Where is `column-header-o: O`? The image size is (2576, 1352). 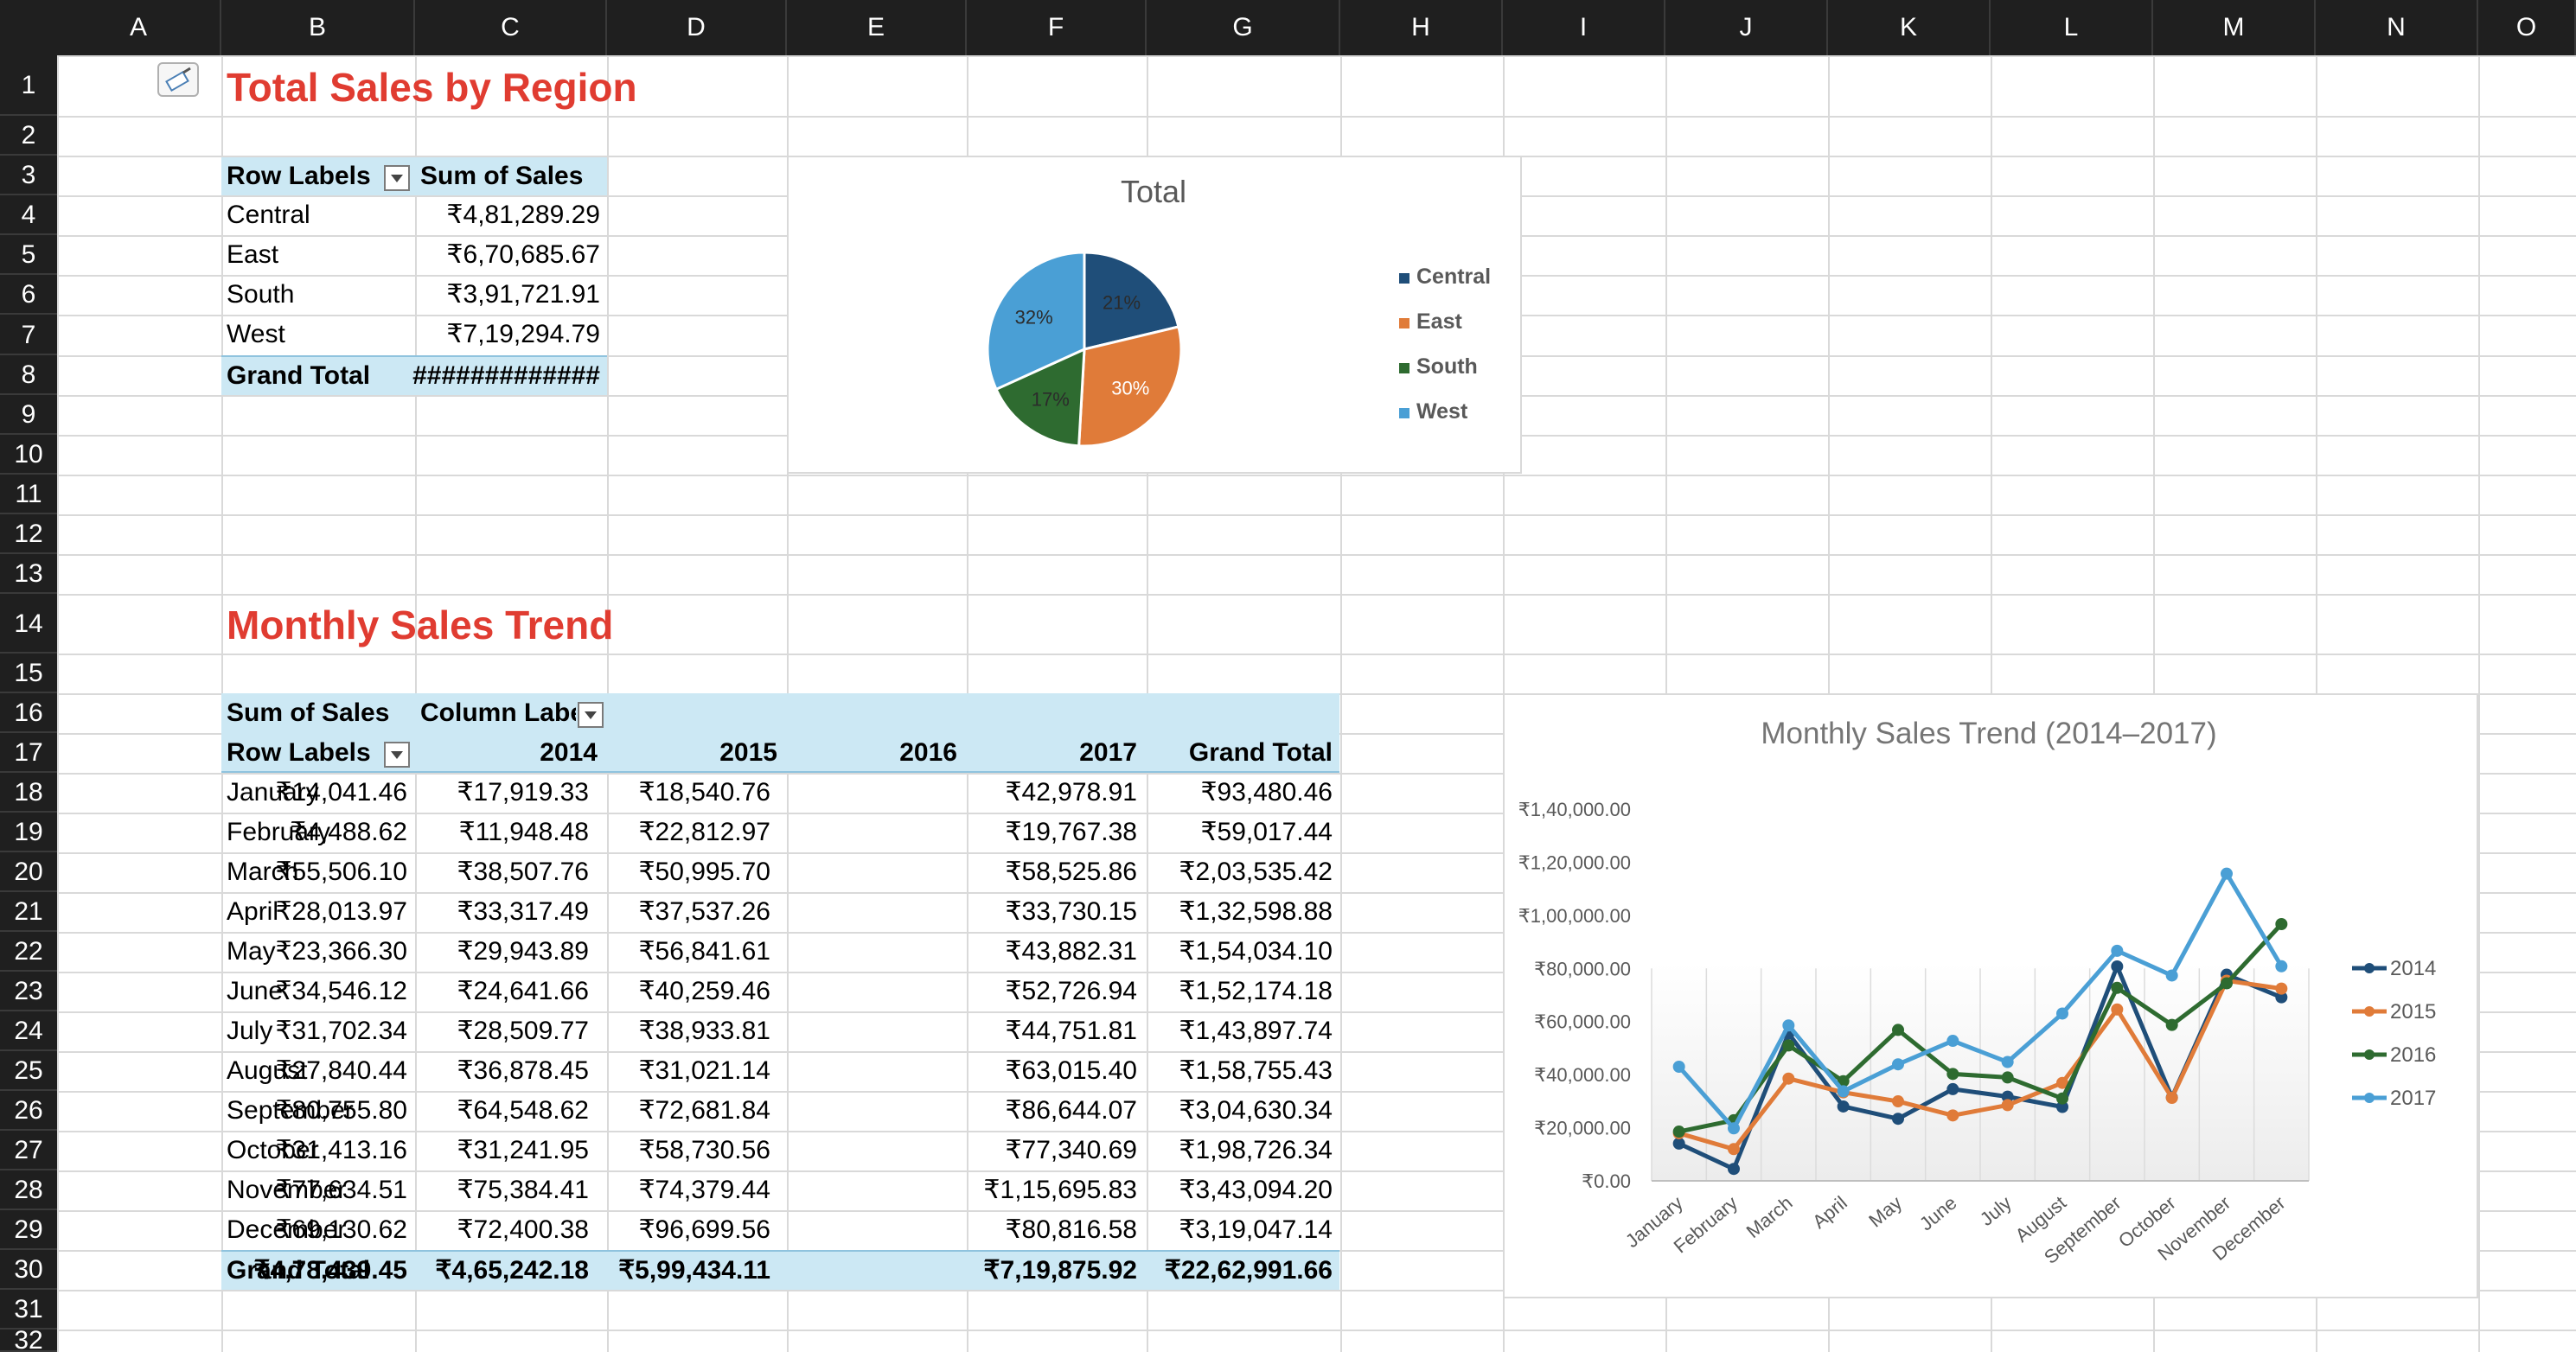 column-header-o: O is located at coordinates (2527, 27).